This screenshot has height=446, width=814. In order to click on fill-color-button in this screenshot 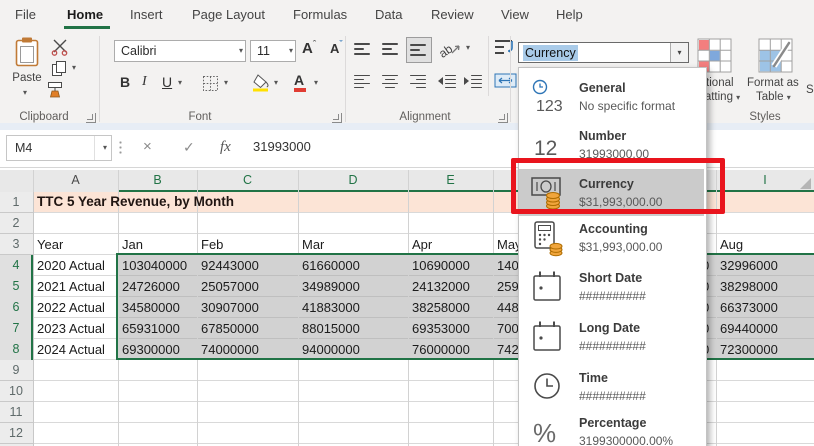, I will do `click(261, 83)`.